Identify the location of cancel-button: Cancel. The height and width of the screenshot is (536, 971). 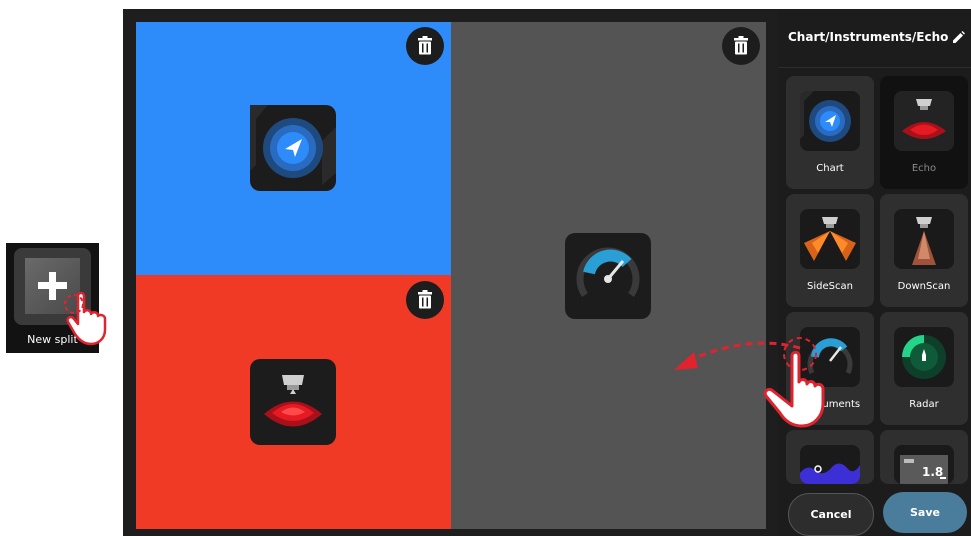
(831, 514).